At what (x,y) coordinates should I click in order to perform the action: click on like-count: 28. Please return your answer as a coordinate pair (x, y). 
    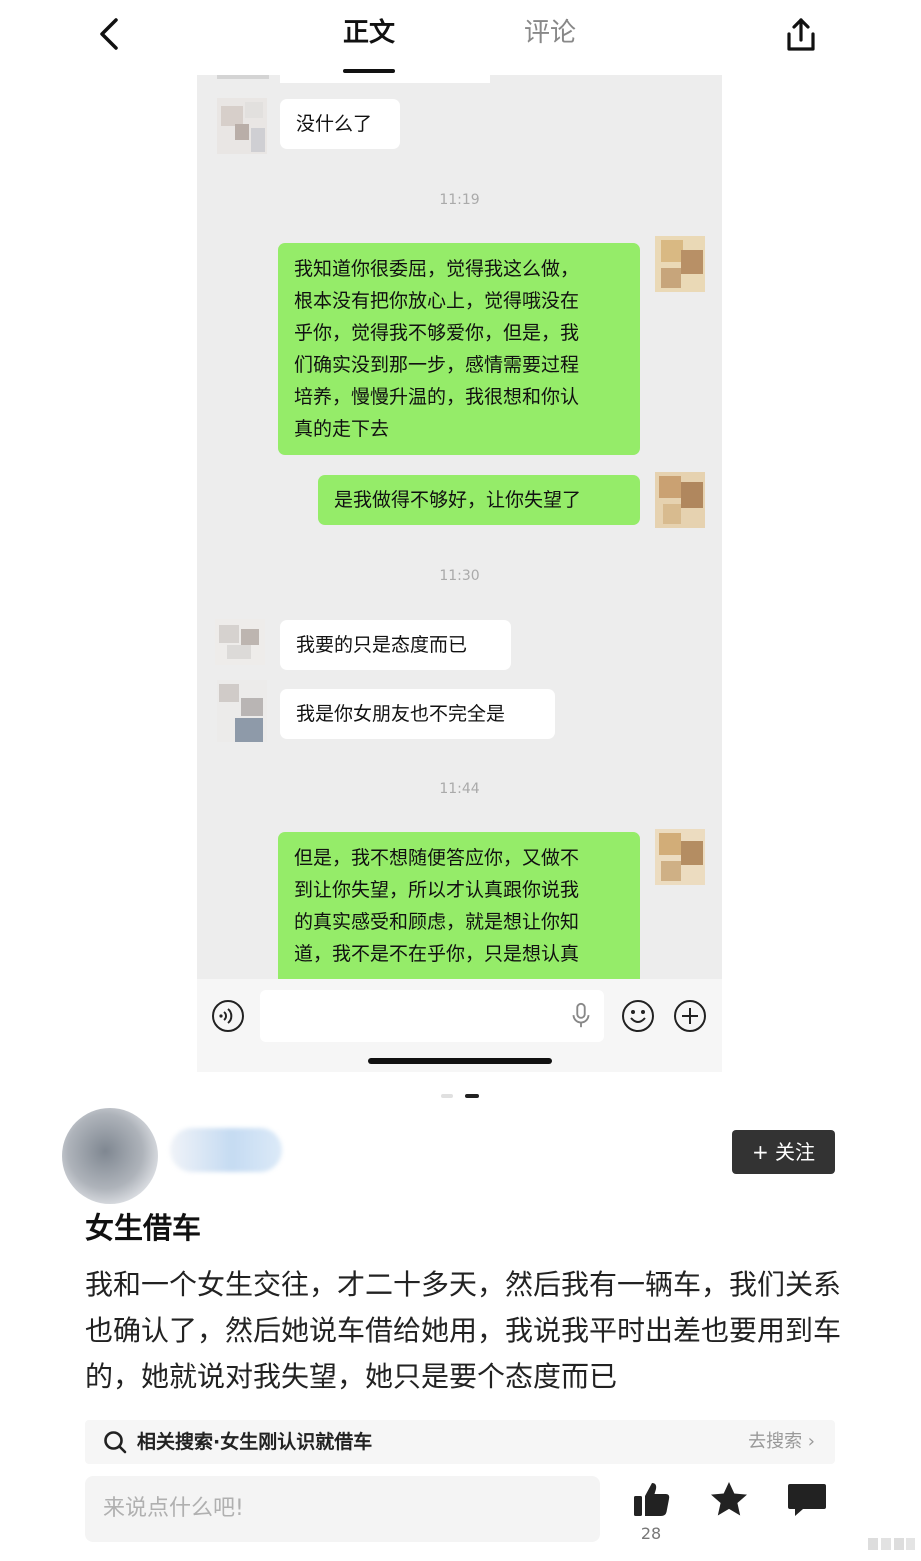
    Looking at the image, I should click on (651, 1533).